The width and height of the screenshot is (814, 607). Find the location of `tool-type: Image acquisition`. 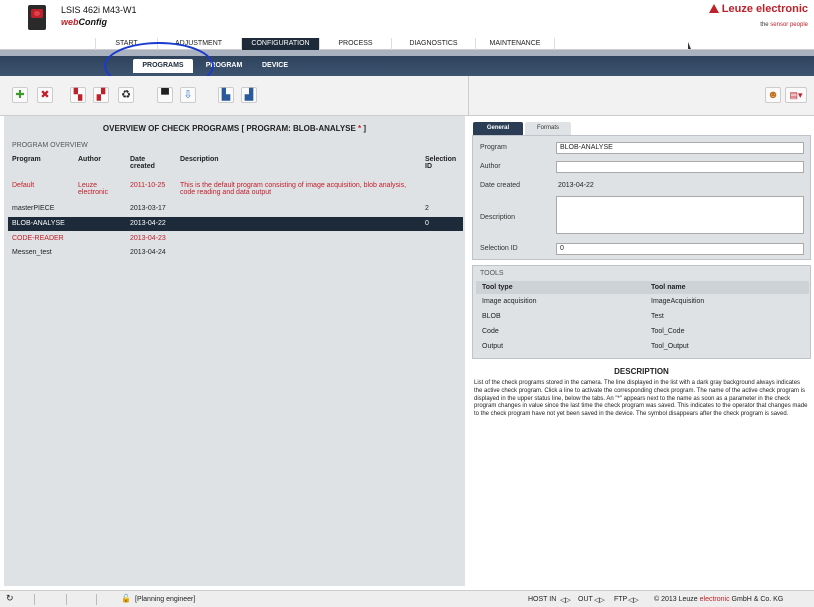

tool-type: Image acquisition is located at coordinates (509, 301).